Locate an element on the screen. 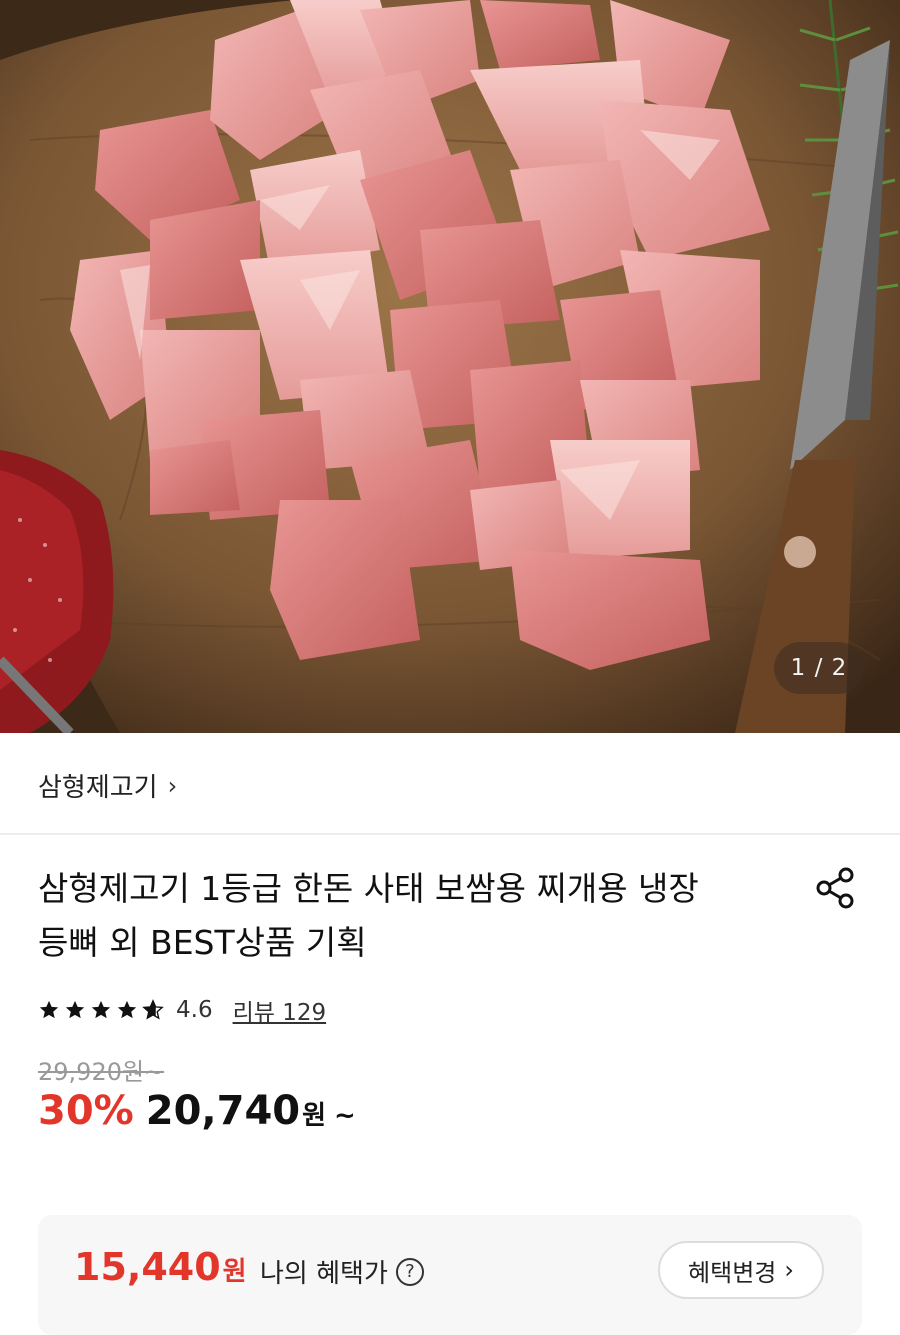  change-benefit-label: 혜택변경 is located at coordinates (732, 1272).